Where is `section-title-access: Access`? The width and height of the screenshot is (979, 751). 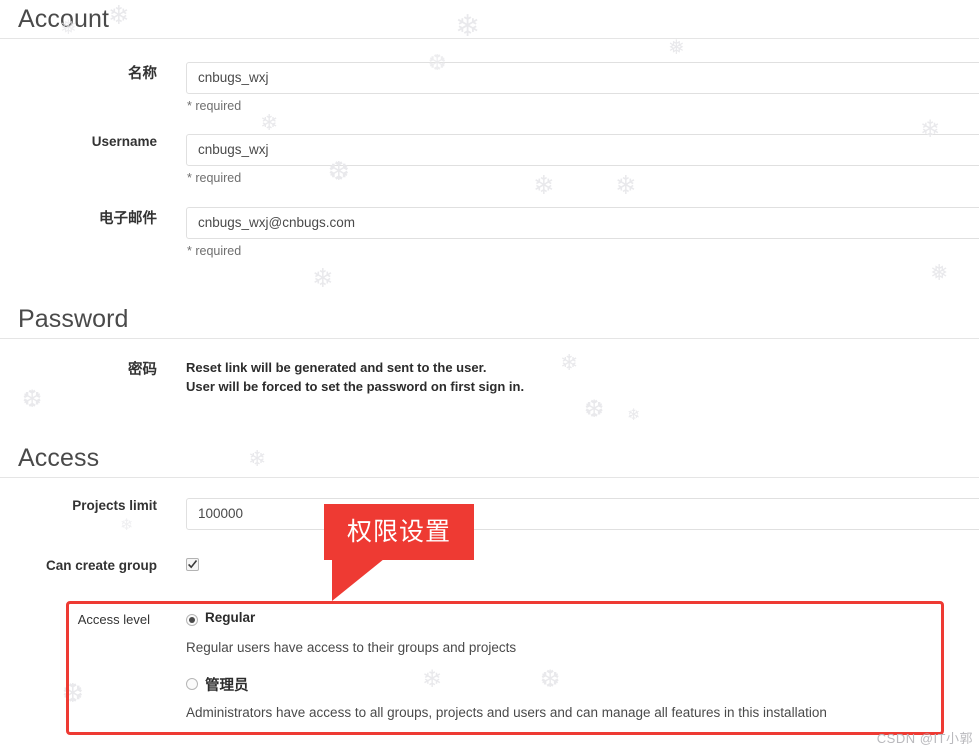
section-title-access: Access is located at coordinates (59, 458).